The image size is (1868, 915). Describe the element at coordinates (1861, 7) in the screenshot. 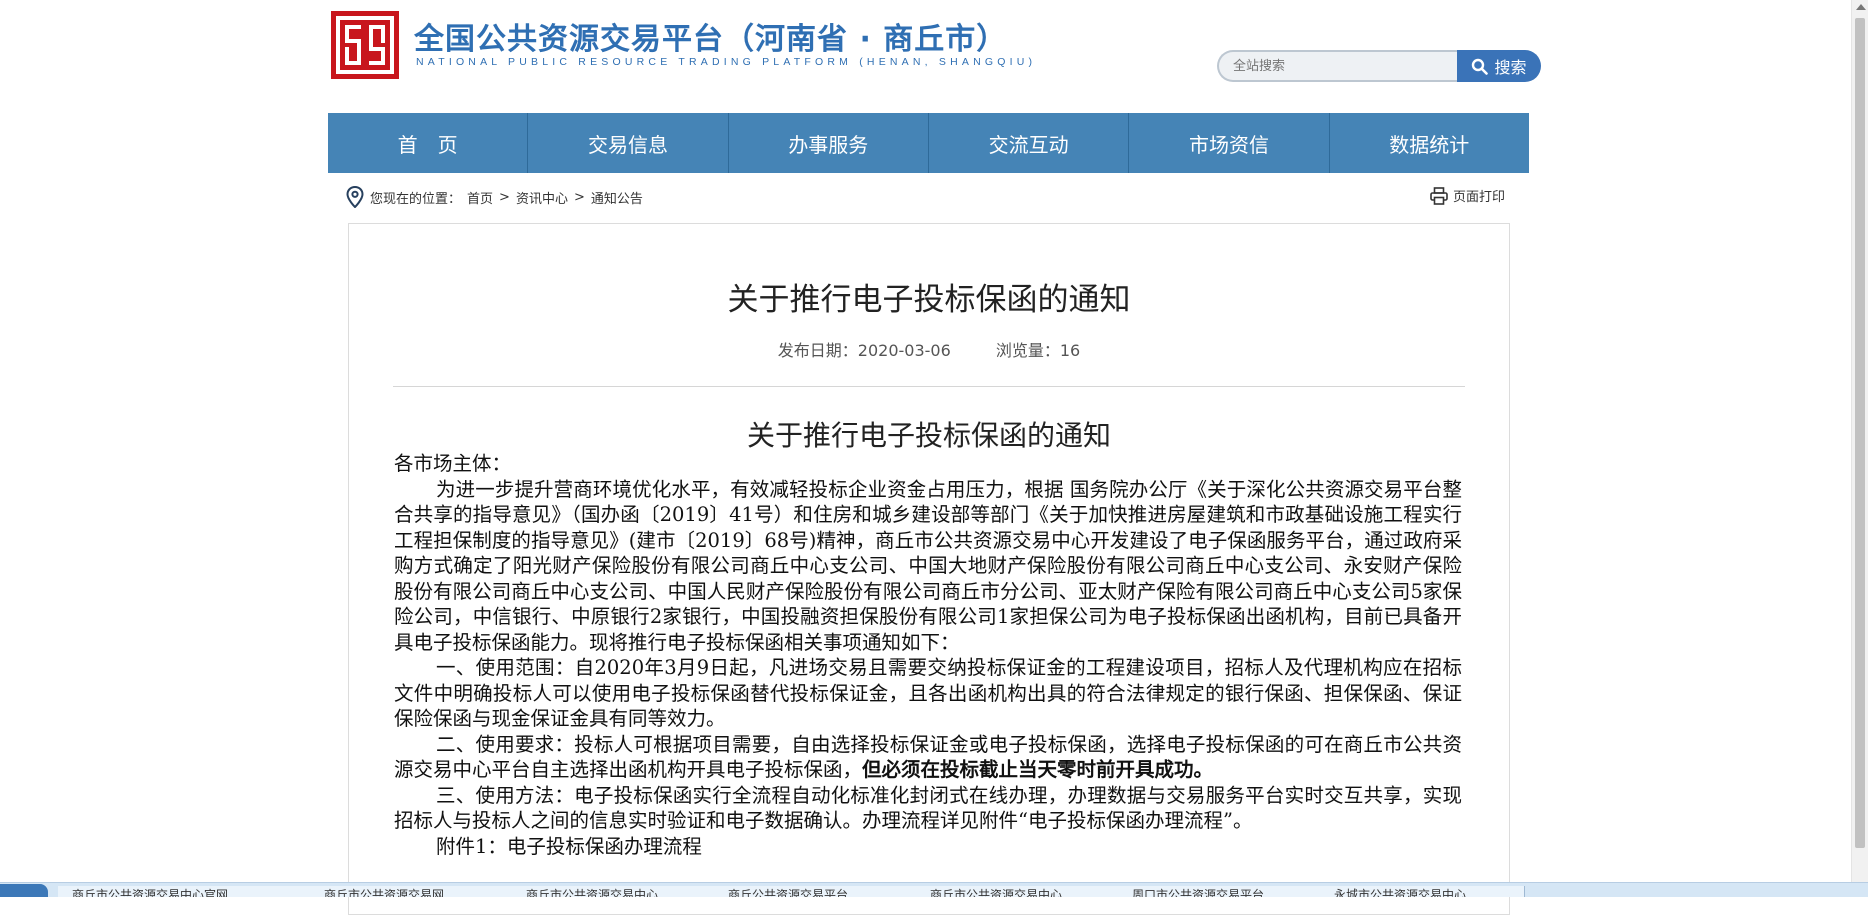

I see `scroll-up-arrow-icon` at that location.